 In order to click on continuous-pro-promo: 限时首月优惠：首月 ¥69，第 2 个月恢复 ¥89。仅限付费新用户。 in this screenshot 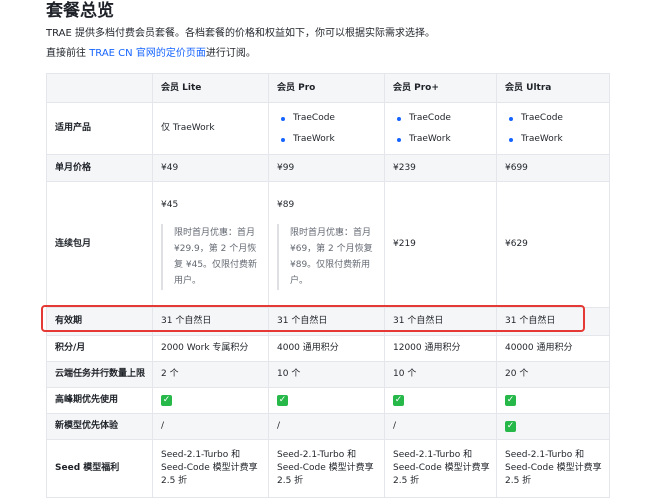, I will do `click(326, 257)`.